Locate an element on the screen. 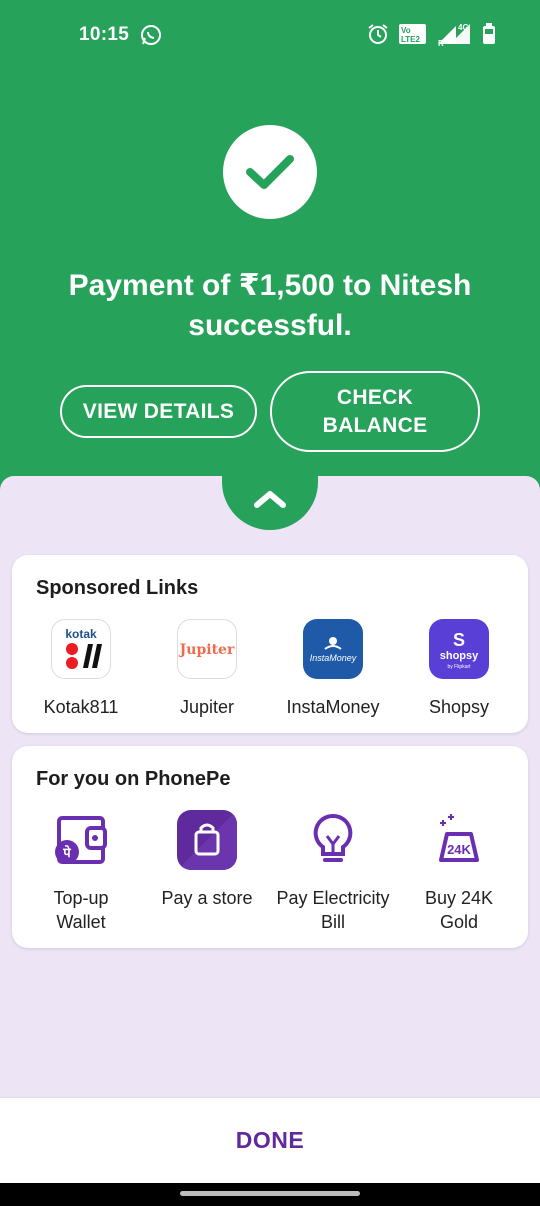 The image size is (540, 1206). view-details-button: VIEW DETAILS is located at coordinates (158, 411).